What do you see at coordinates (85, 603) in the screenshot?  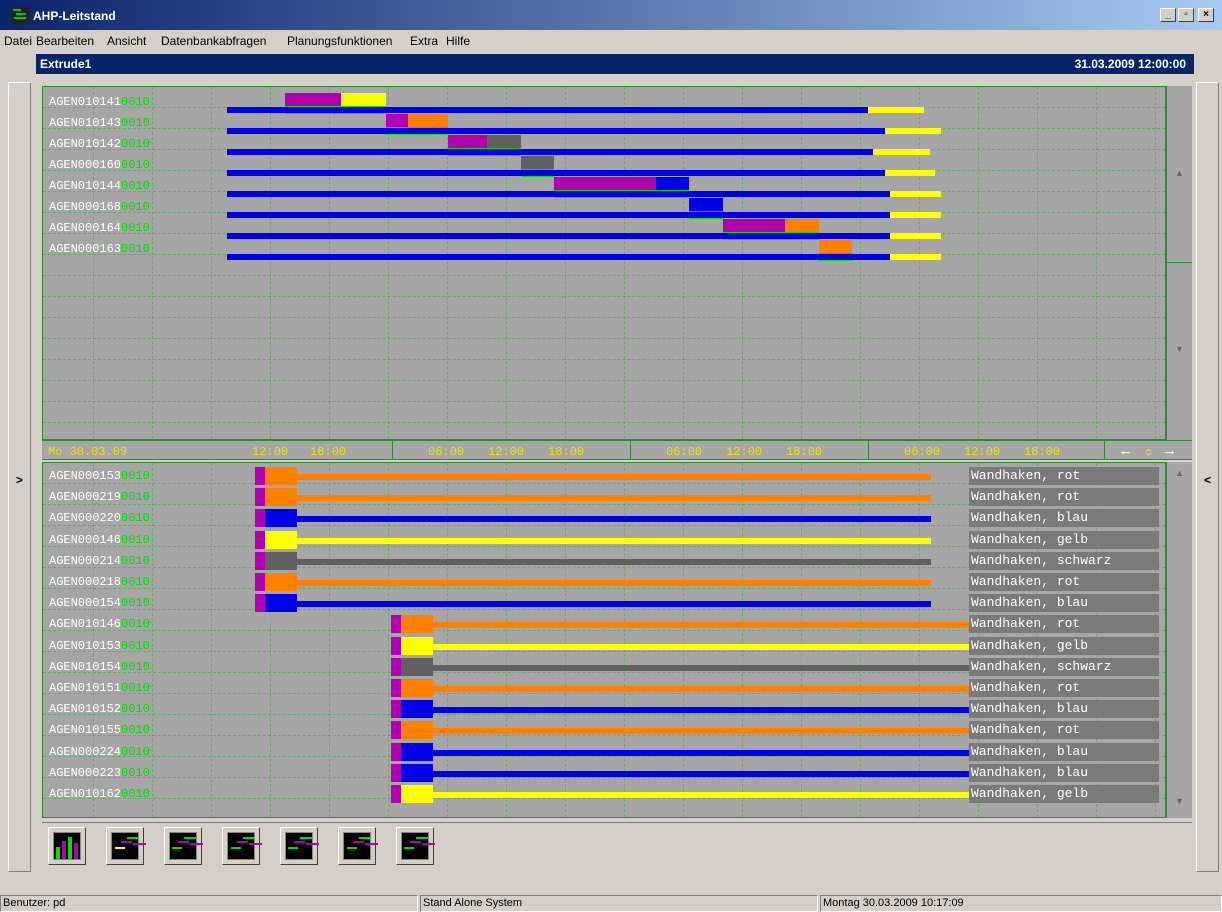 I see `order-id: AGEN000154` at bounding box center [85, 603].